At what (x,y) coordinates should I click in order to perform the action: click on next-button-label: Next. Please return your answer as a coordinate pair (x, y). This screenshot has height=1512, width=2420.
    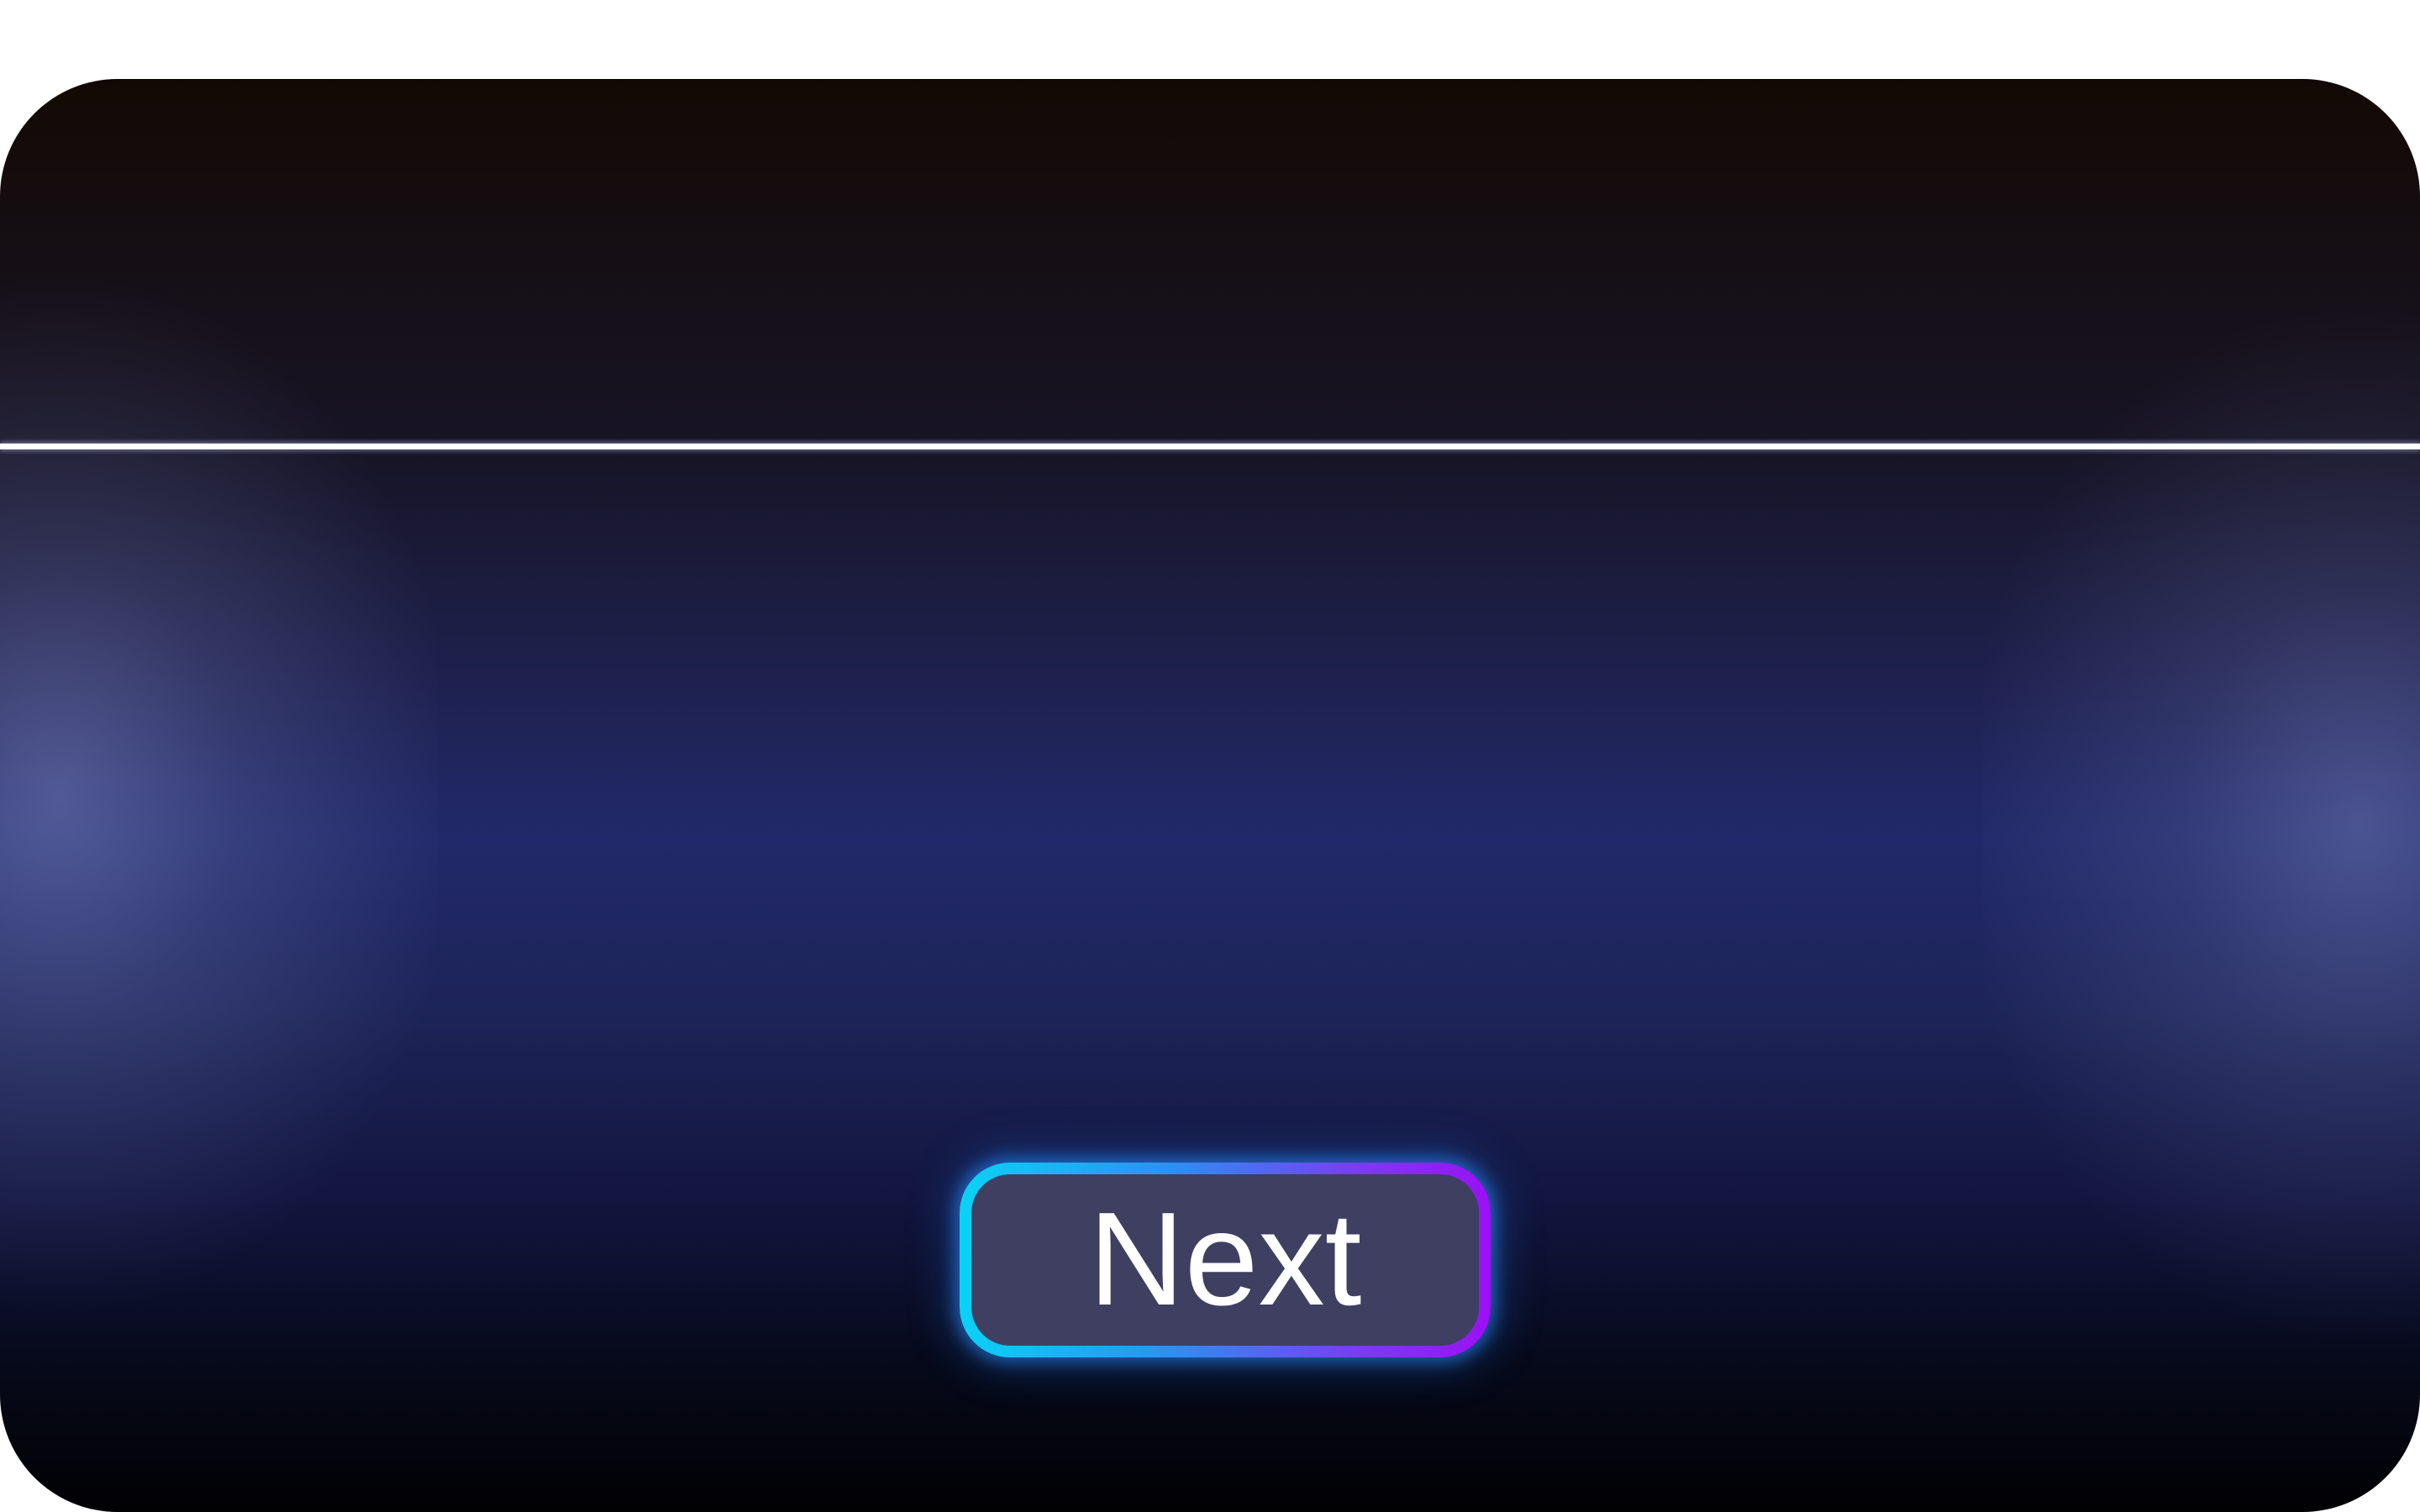
    Looking at the image, I should click on (1225, 1259).